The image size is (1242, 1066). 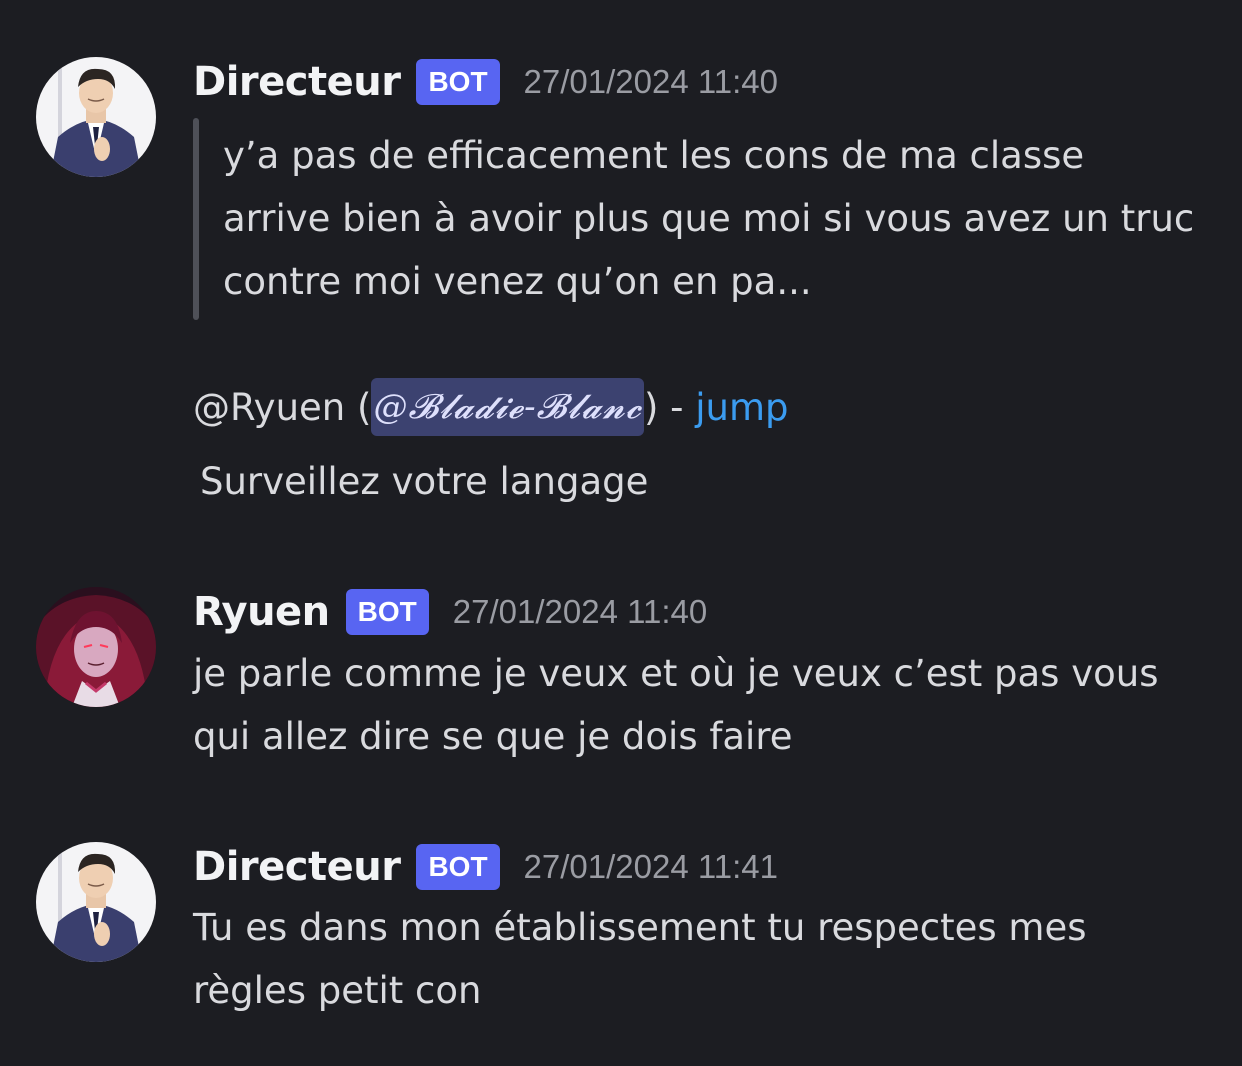 I want to click on timestamp: 27/01/2024 11:41, so click(x=651, y=866).